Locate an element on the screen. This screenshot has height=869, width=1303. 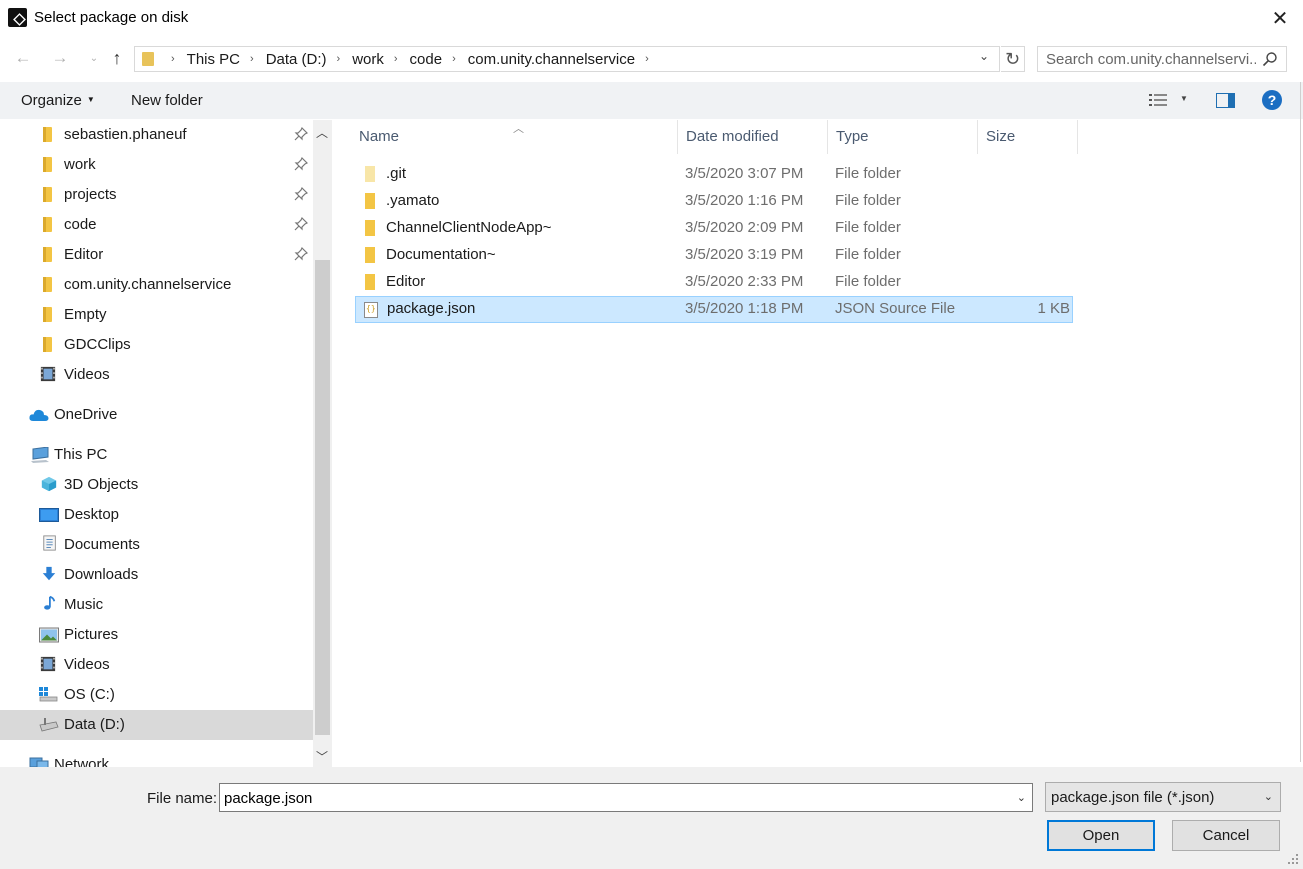
forward-button: → is located at coordinates (60, 58).